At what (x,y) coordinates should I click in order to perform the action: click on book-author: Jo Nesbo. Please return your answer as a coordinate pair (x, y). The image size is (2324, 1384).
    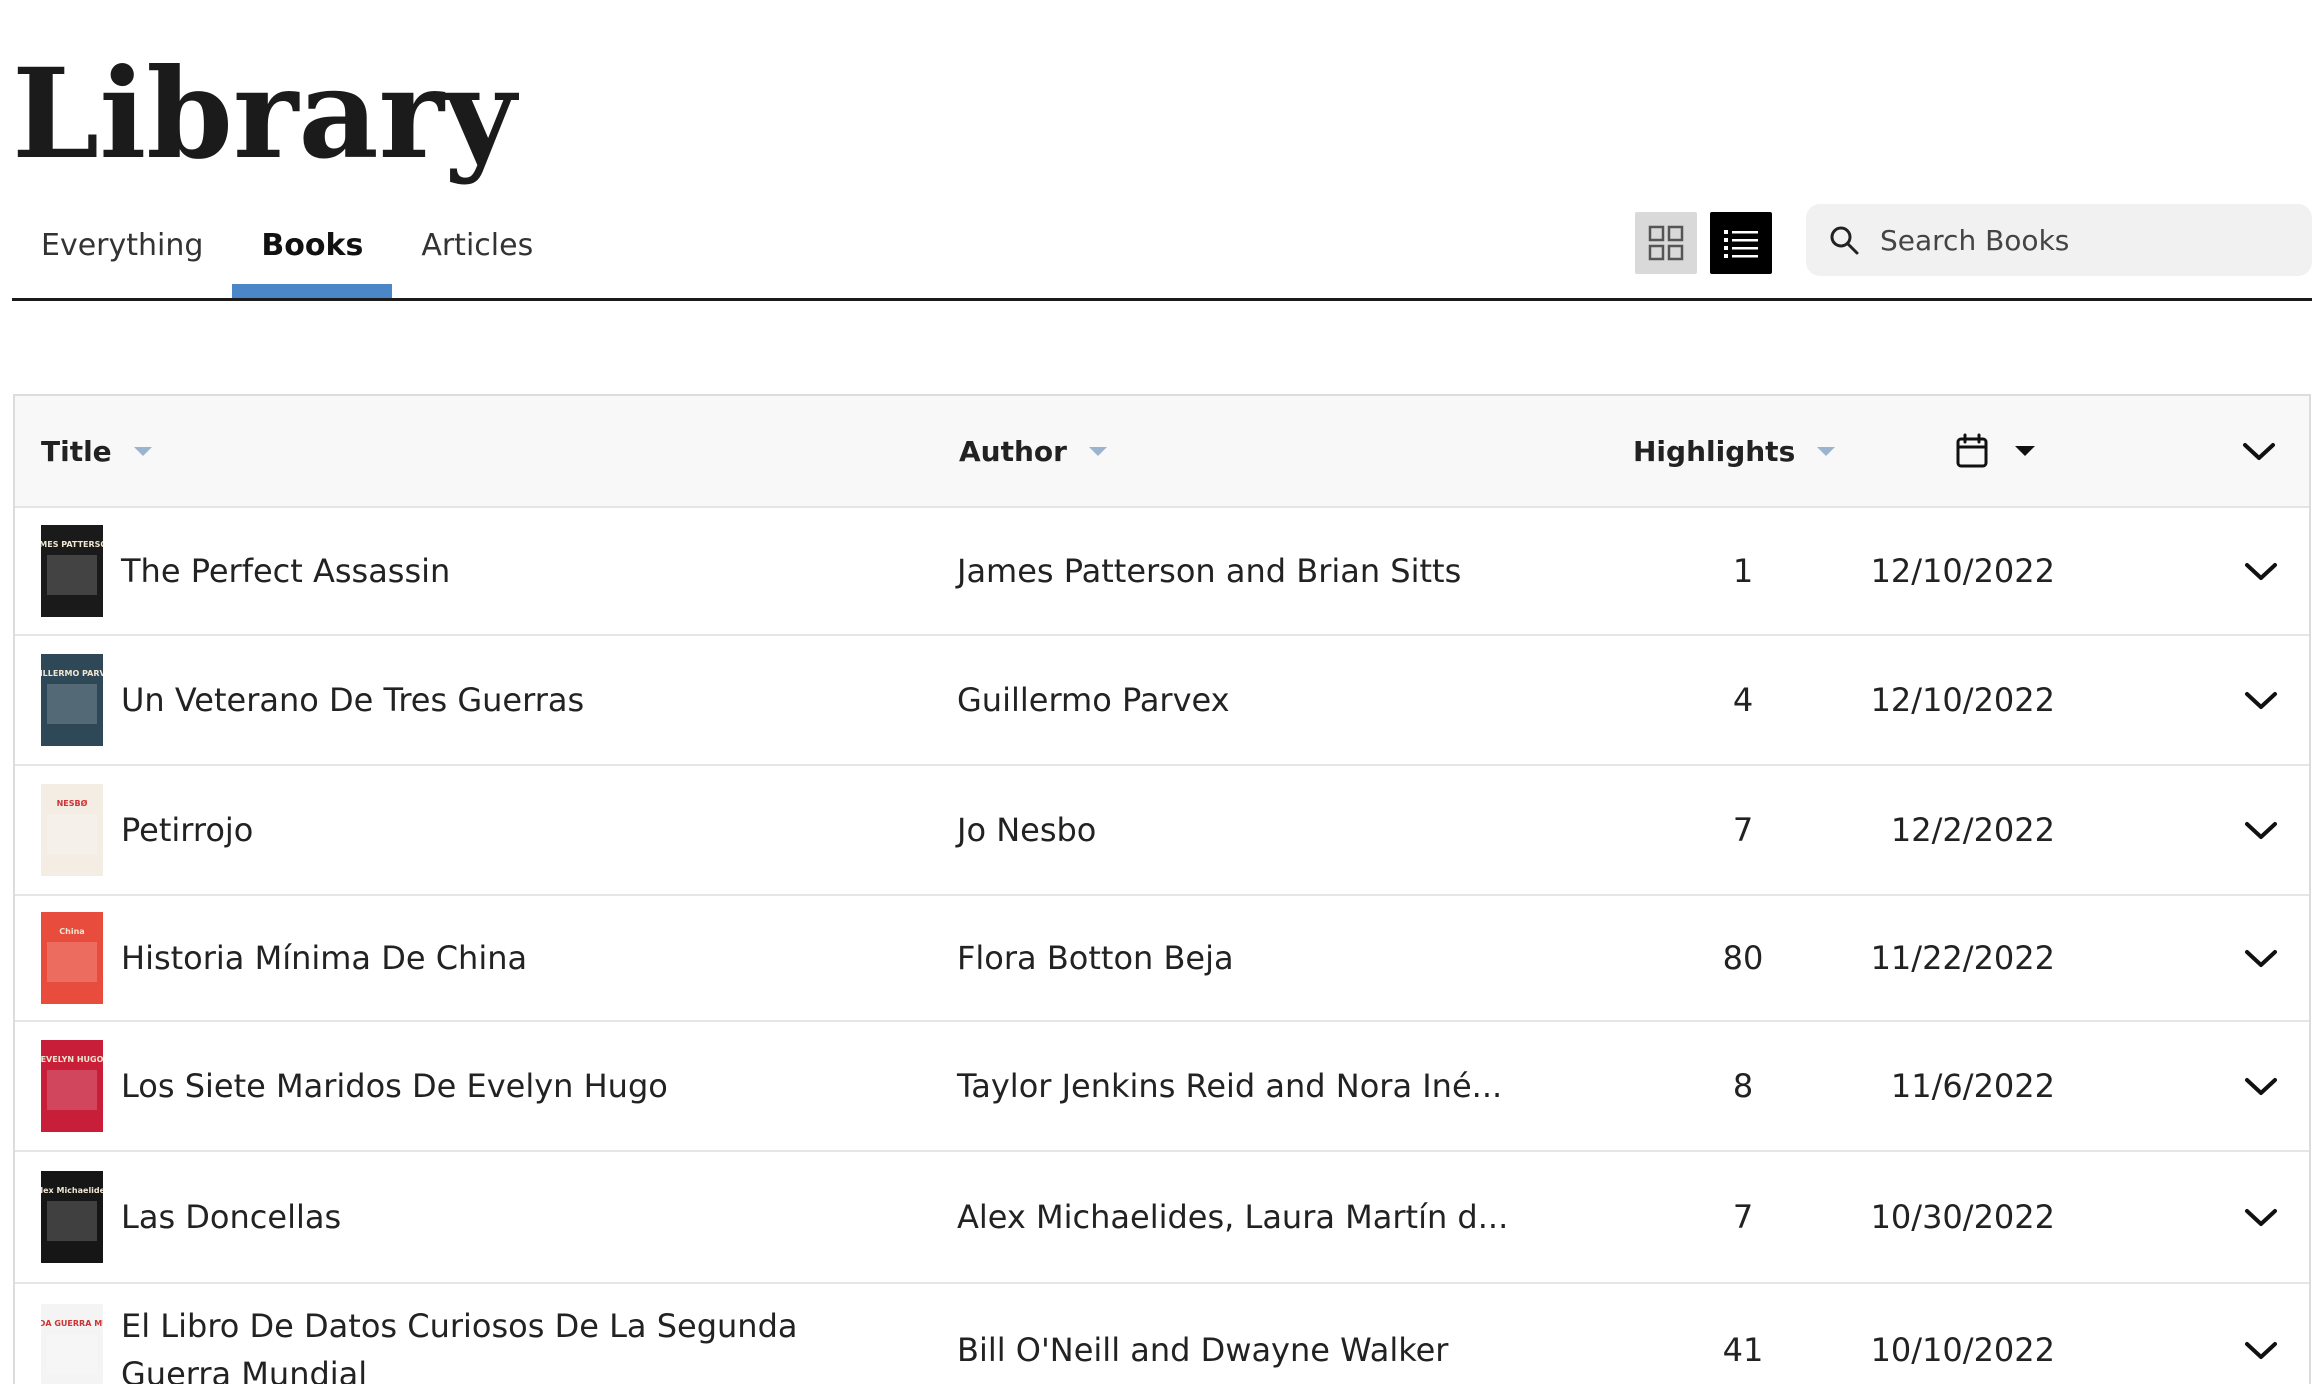
    Looking at the image, I should click on (1027, 830).